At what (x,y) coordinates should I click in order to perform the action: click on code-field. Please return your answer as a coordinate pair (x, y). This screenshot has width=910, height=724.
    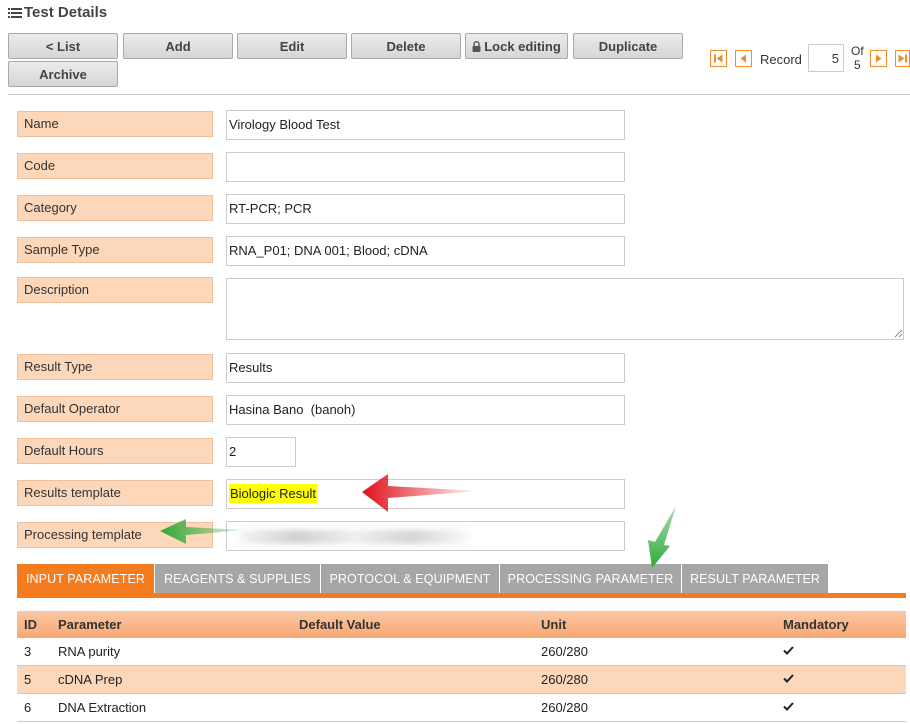
    Looking at the image, I should click on (425, 167).